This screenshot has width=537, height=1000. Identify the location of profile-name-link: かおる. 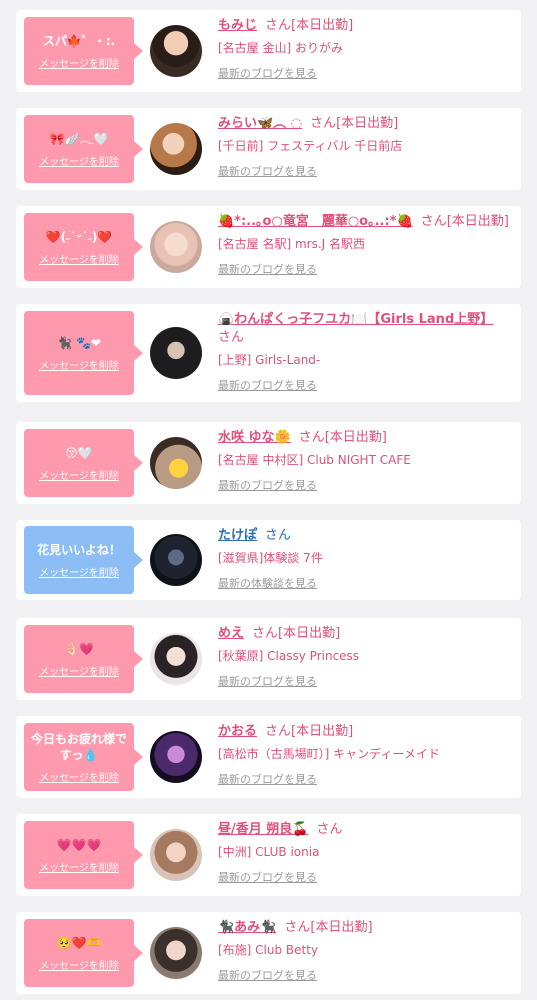
(237, 731).